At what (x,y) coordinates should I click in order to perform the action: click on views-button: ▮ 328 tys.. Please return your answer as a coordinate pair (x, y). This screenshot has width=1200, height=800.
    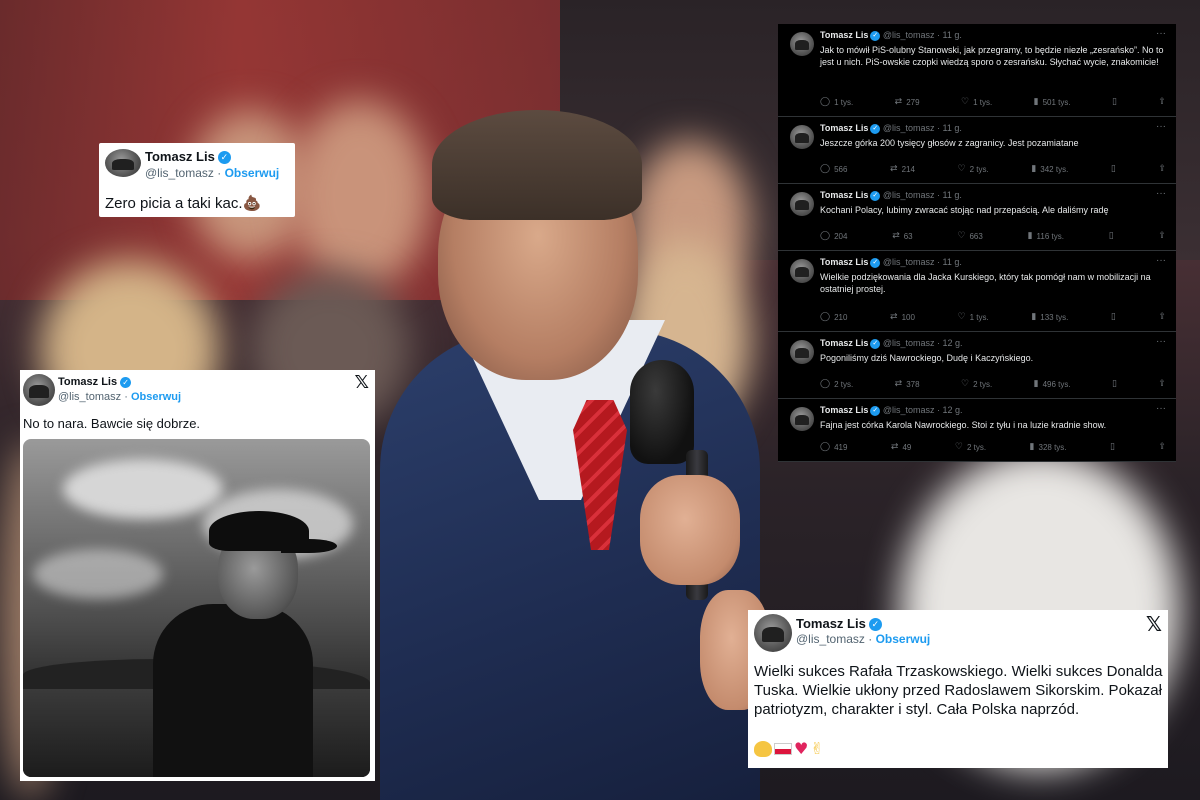
    Looking at the image, I should click on (1048, 447).